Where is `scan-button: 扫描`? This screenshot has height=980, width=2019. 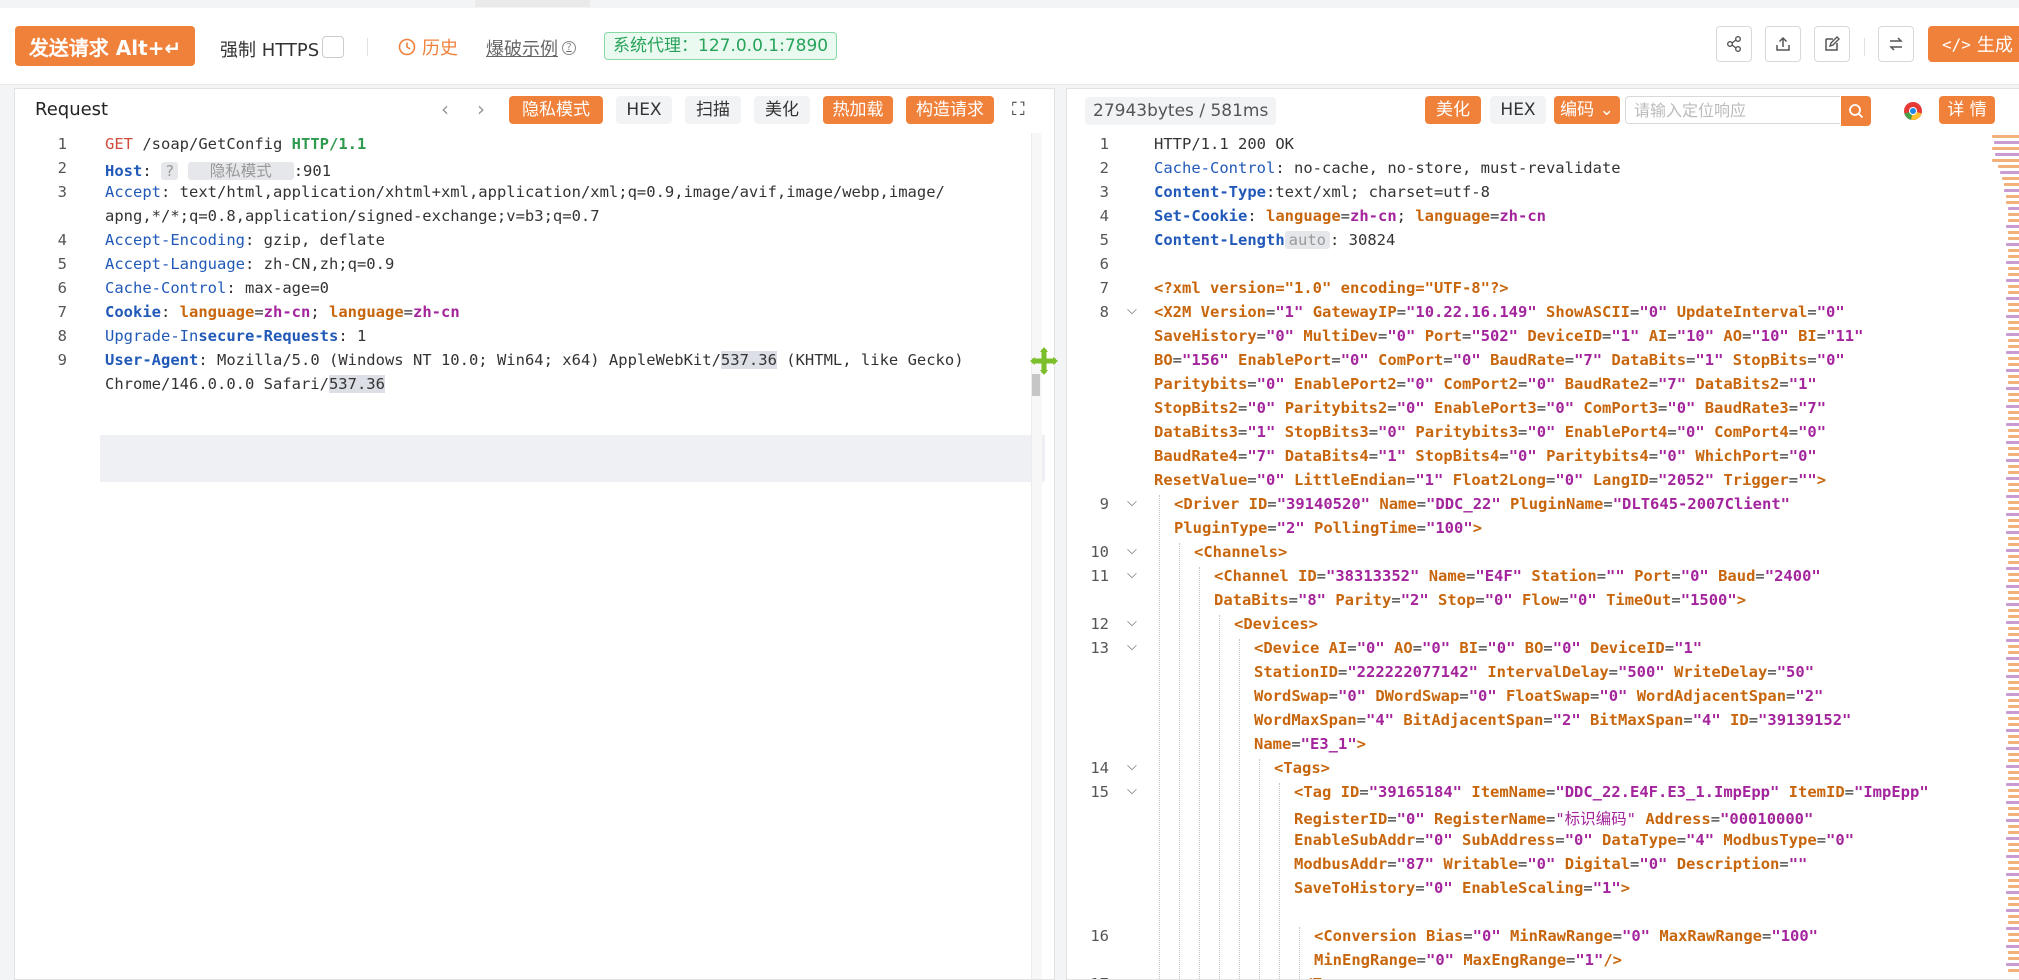
scan-button: 扫描 is located at coordinates (713, 110).